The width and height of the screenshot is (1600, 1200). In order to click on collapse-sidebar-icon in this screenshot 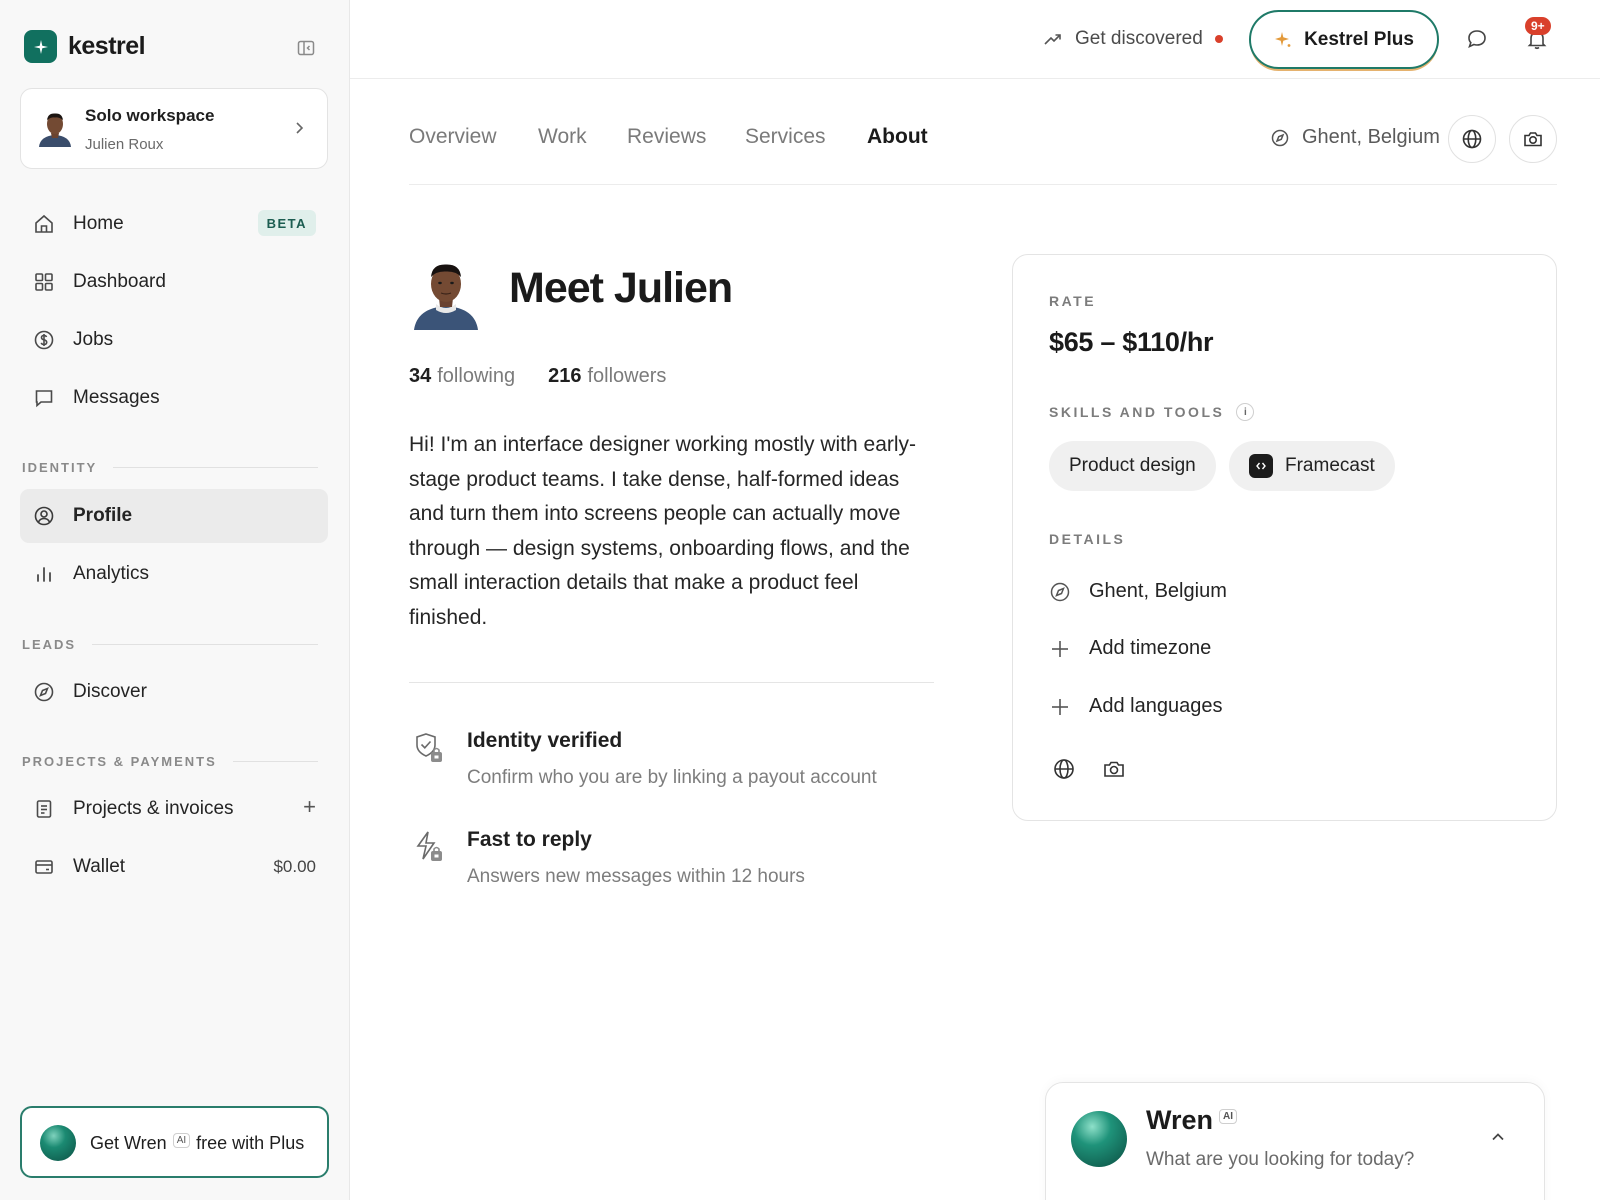, I will do `click(306, 48)`.